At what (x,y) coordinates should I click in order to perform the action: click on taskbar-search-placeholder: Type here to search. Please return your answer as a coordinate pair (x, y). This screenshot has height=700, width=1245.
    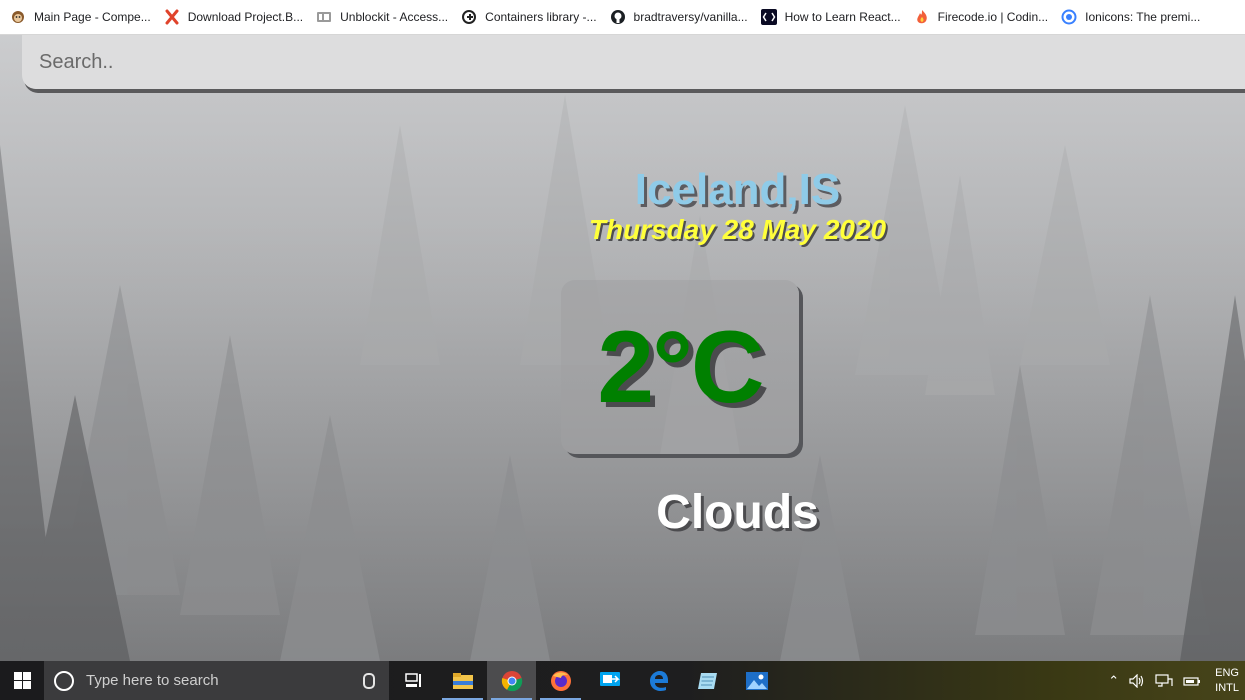
    Looking at the image, I should click on (152, 680).